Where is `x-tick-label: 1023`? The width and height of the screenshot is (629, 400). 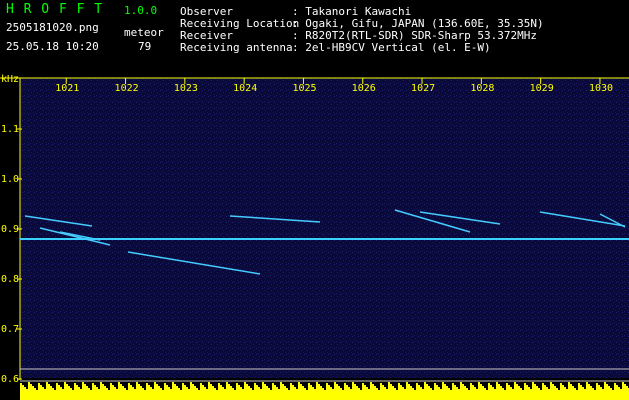 x-tick-label: 1023 is located at coordinates (186, 88).